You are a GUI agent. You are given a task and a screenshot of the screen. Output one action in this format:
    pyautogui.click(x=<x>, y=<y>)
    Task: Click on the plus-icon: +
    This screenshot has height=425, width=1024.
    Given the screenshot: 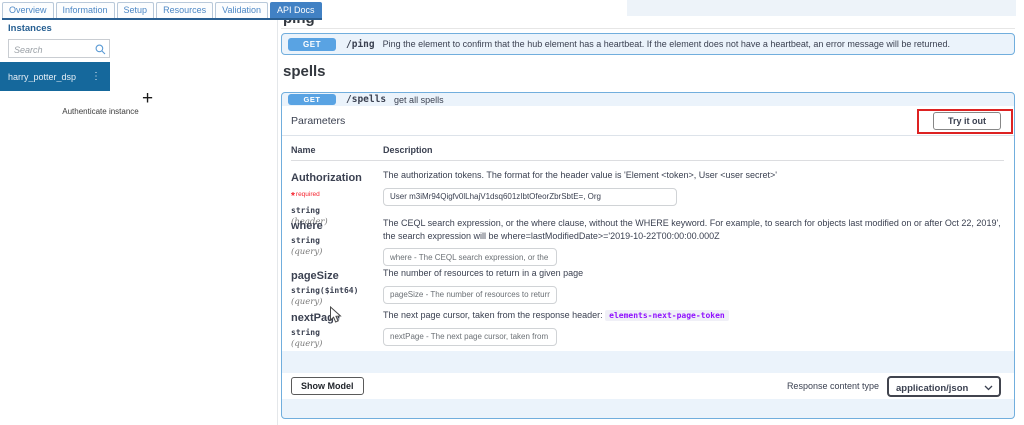 What is the action you would take?
    pyautogui.click(x=147, y=98)
    